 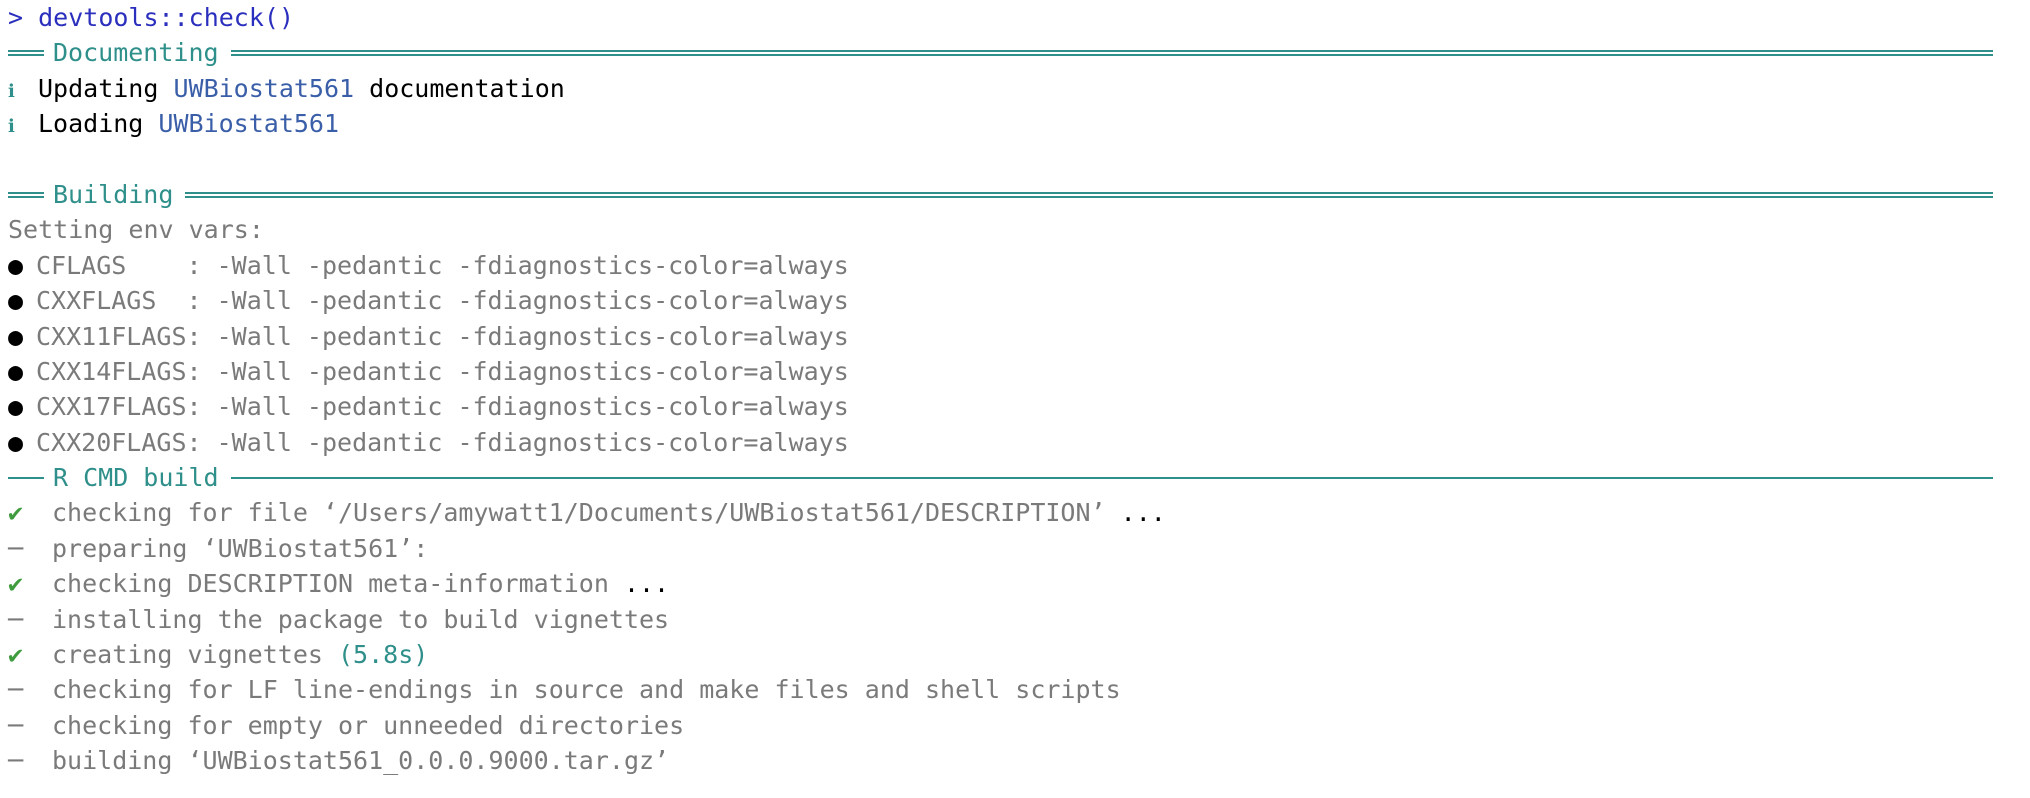 I want to click on env-var-name: CFLAGS, so click(x=111, y=265).